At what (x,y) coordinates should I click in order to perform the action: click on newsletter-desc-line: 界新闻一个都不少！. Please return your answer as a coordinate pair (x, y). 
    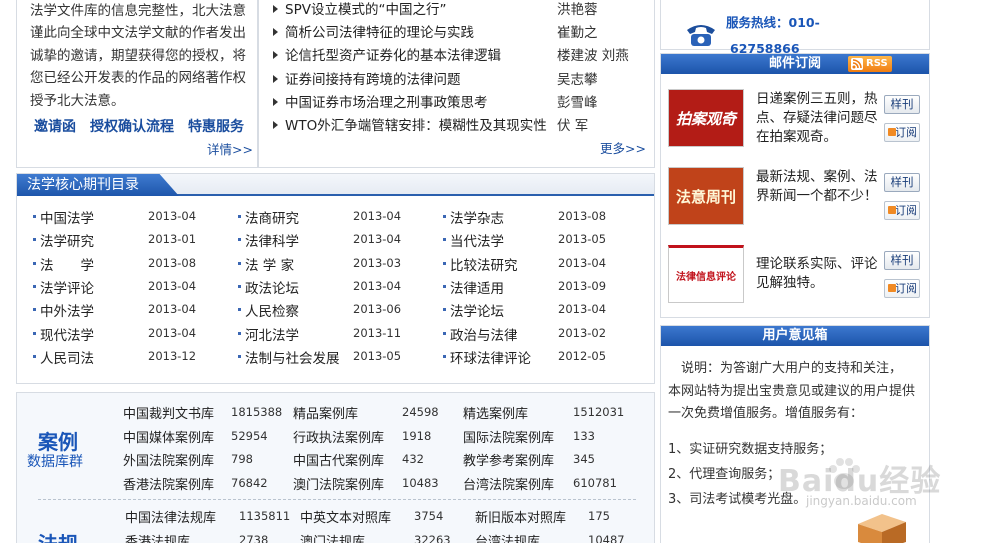
    Looking at the image, I should click on (817, 196).